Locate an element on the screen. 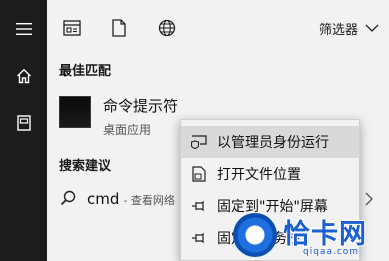 The width and height of the screenshot is (389, 261). document-icon is located at coordinates (119, 28).